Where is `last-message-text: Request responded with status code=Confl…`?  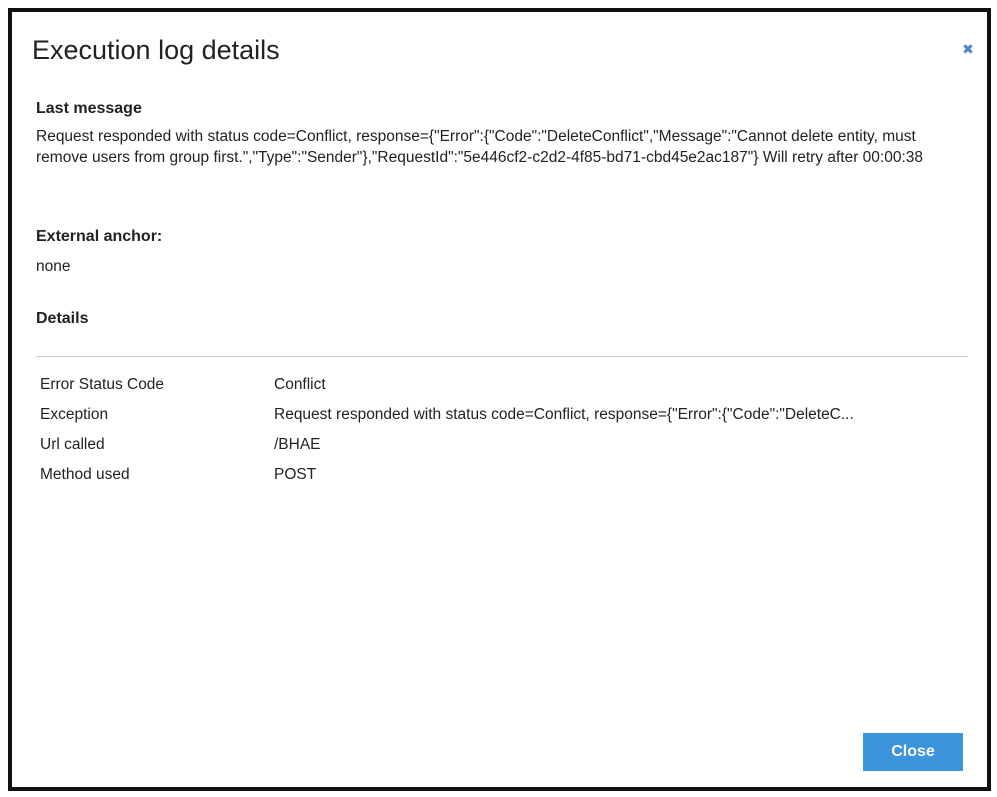
last-message-text: Request responded with status code=Confl… is located at coordinates (479, 147).